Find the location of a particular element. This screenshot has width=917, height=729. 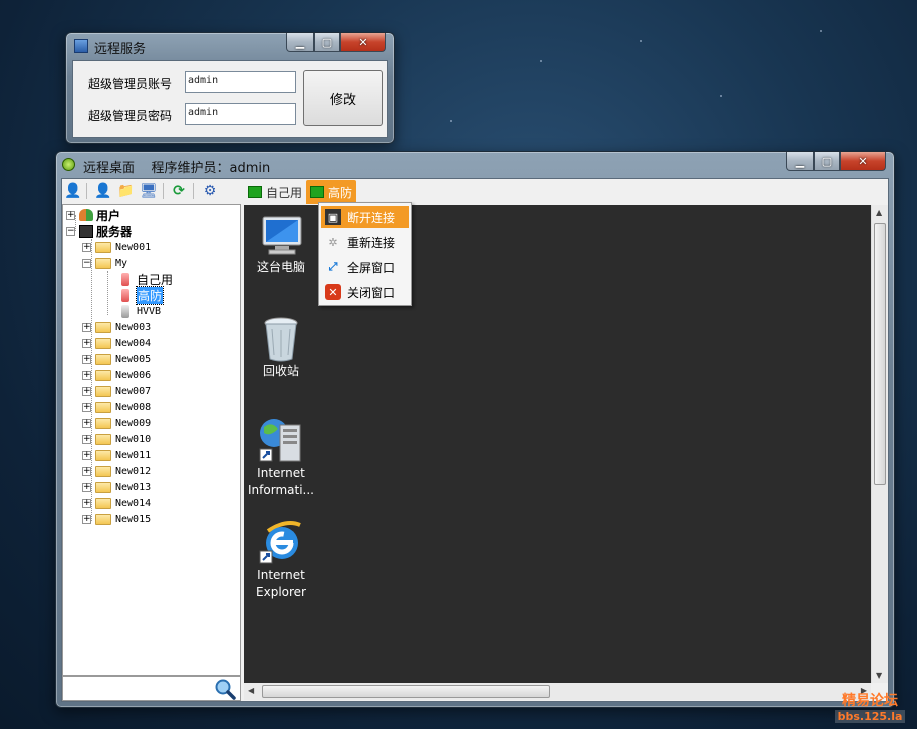

tree-folder: + New011 is located at coordinates (116, 455).